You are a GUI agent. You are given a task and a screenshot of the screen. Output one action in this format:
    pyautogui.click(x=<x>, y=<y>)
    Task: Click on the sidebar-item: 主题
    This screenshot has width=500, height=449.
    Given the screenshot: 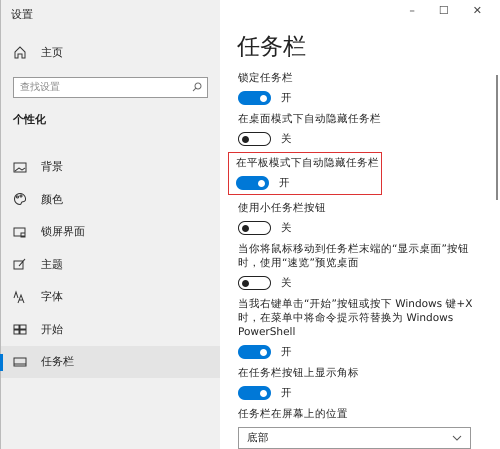 What is the action you would take?
    pyautogui.click(x=110, y=264)
    